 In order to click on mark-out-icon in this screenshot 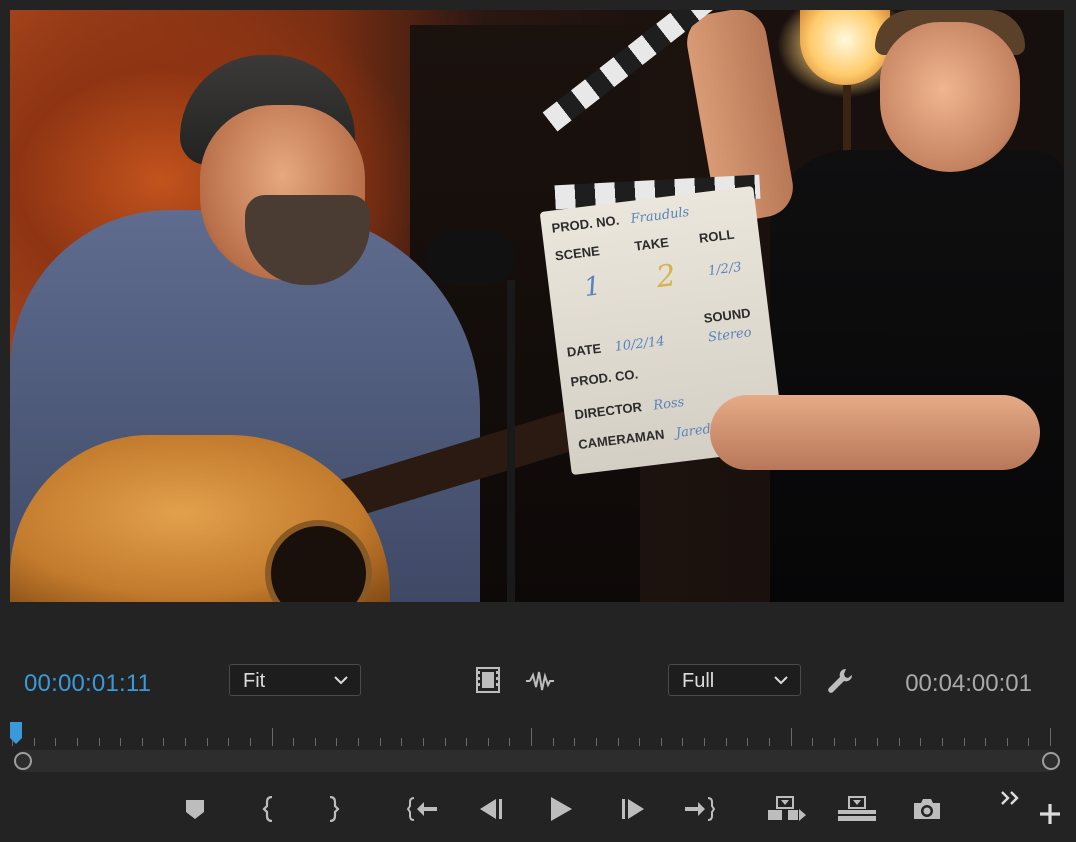, I will do `click(334, 809)`.